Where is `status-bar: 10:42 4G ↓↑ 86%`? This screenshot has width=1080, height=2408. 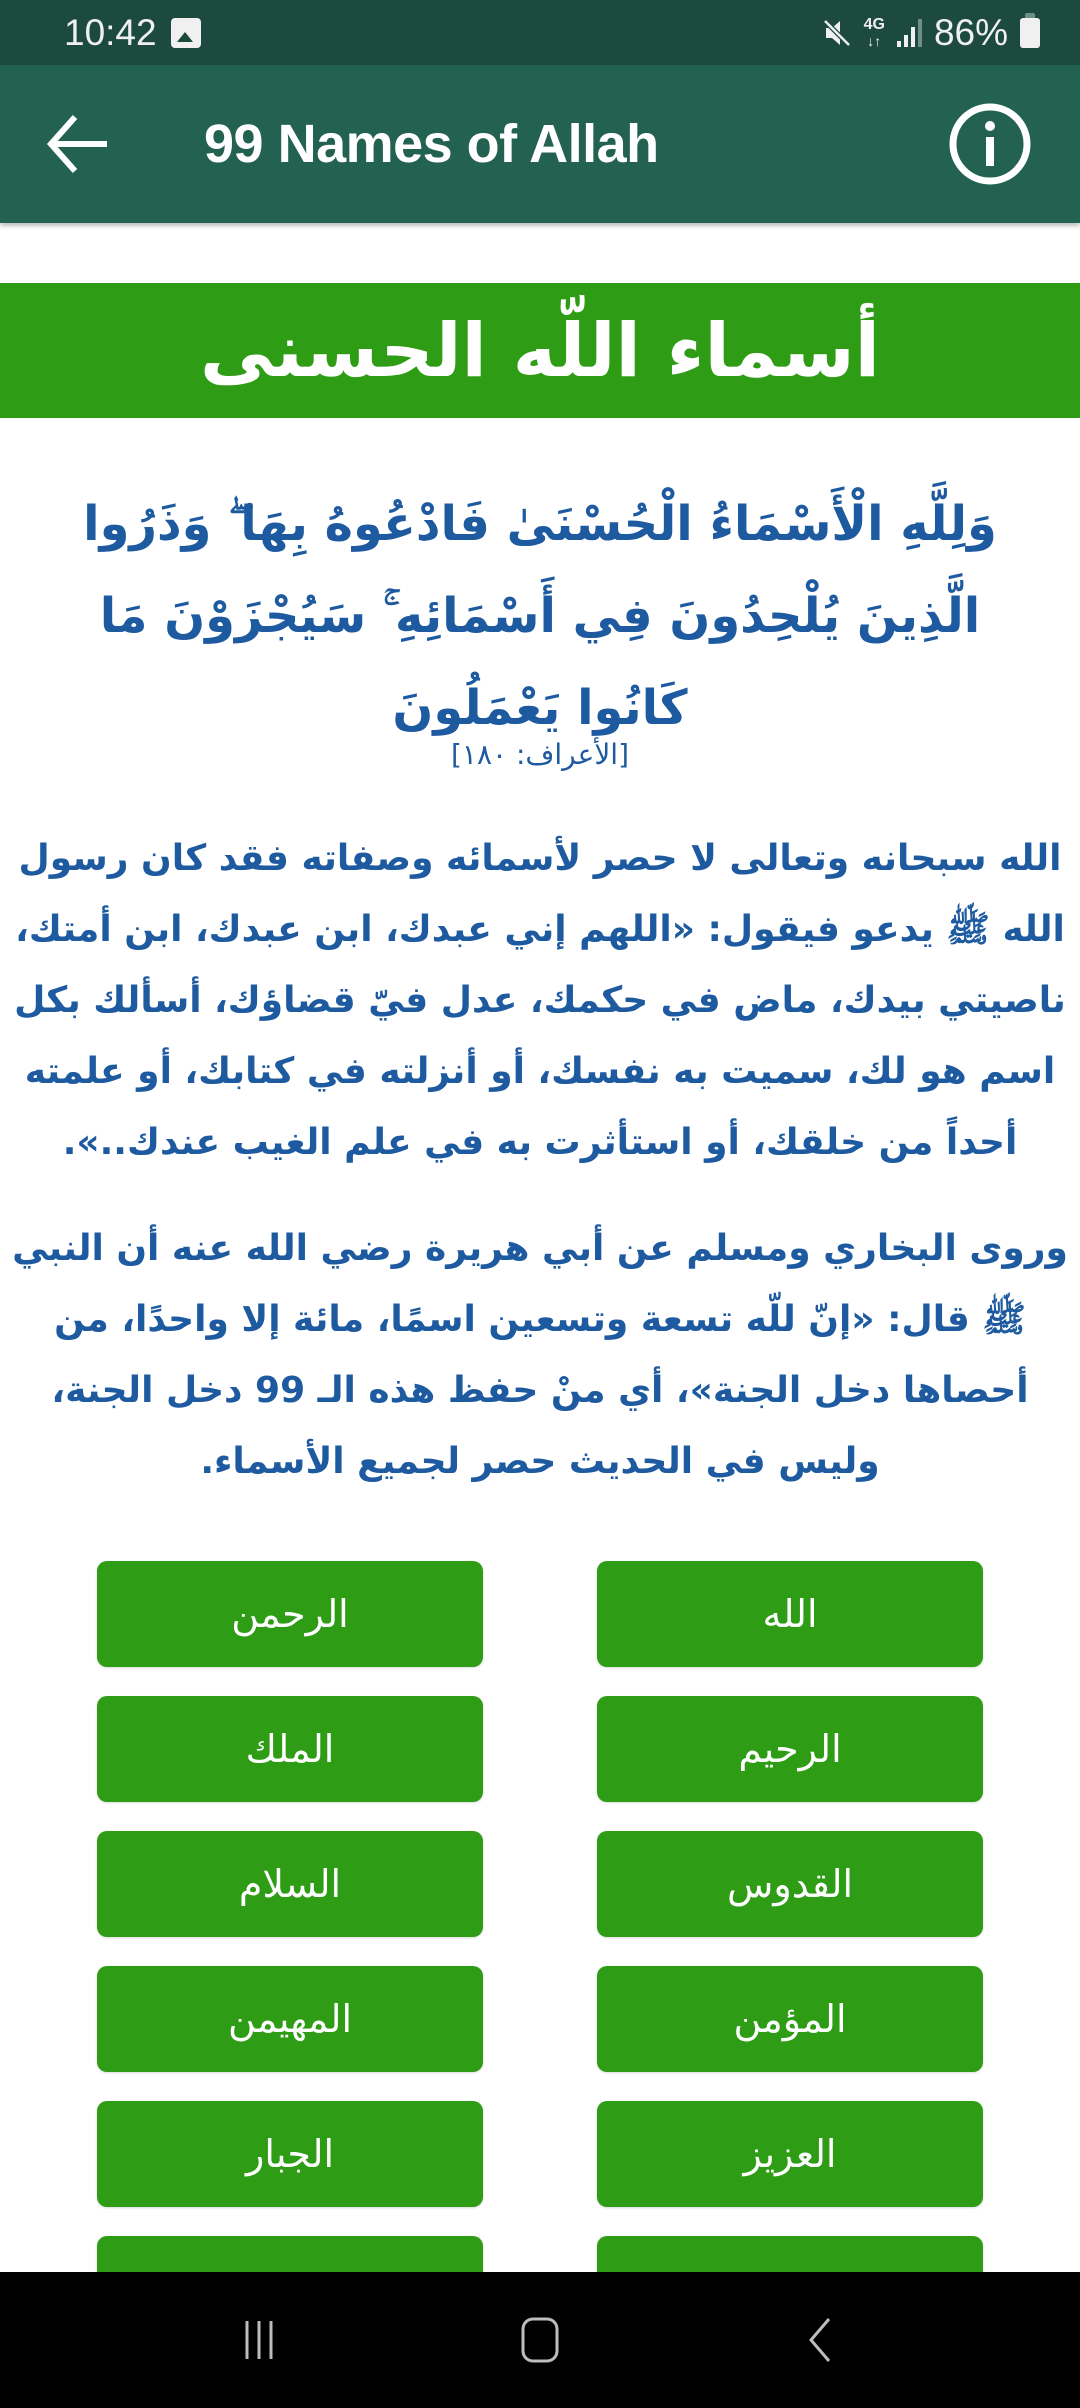 status-bar: 10:42 4G ↓↑ 86% is located at coordinates (540, 32).